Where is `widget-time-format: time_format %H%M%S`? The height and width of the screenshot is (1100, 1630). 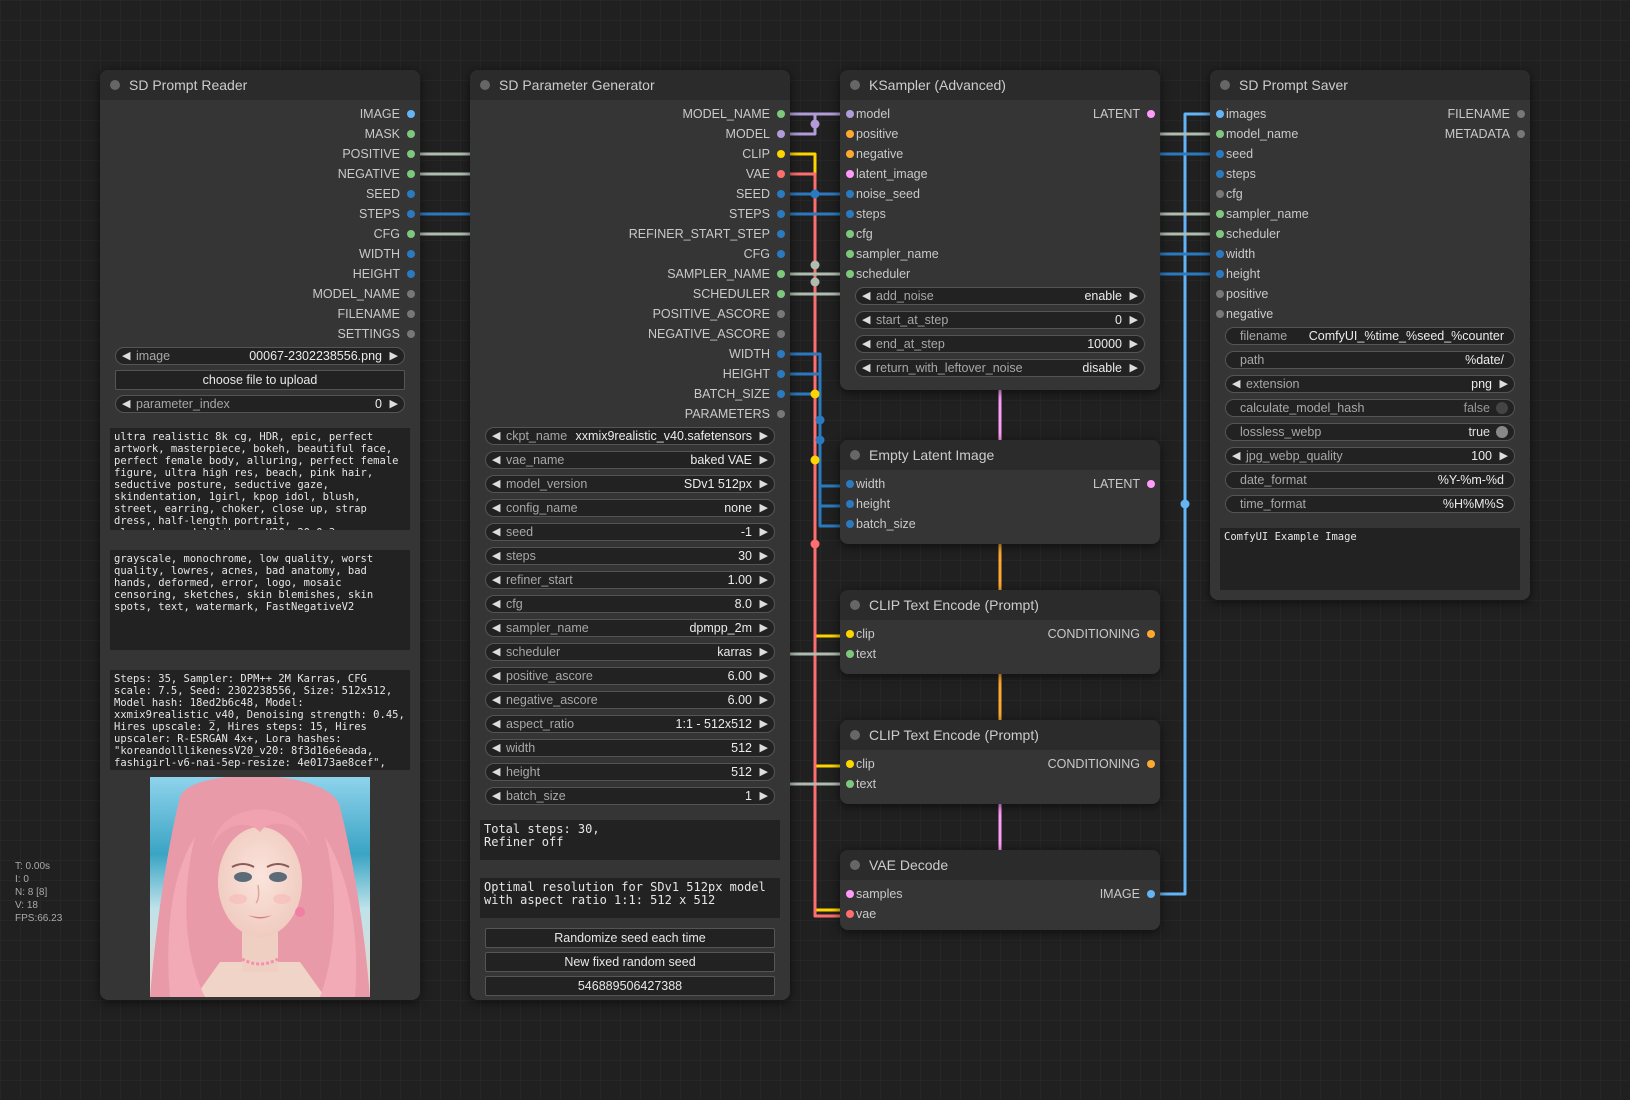
widget-time-format: time_format %H%M%S is located at coordinates (1370, 504).